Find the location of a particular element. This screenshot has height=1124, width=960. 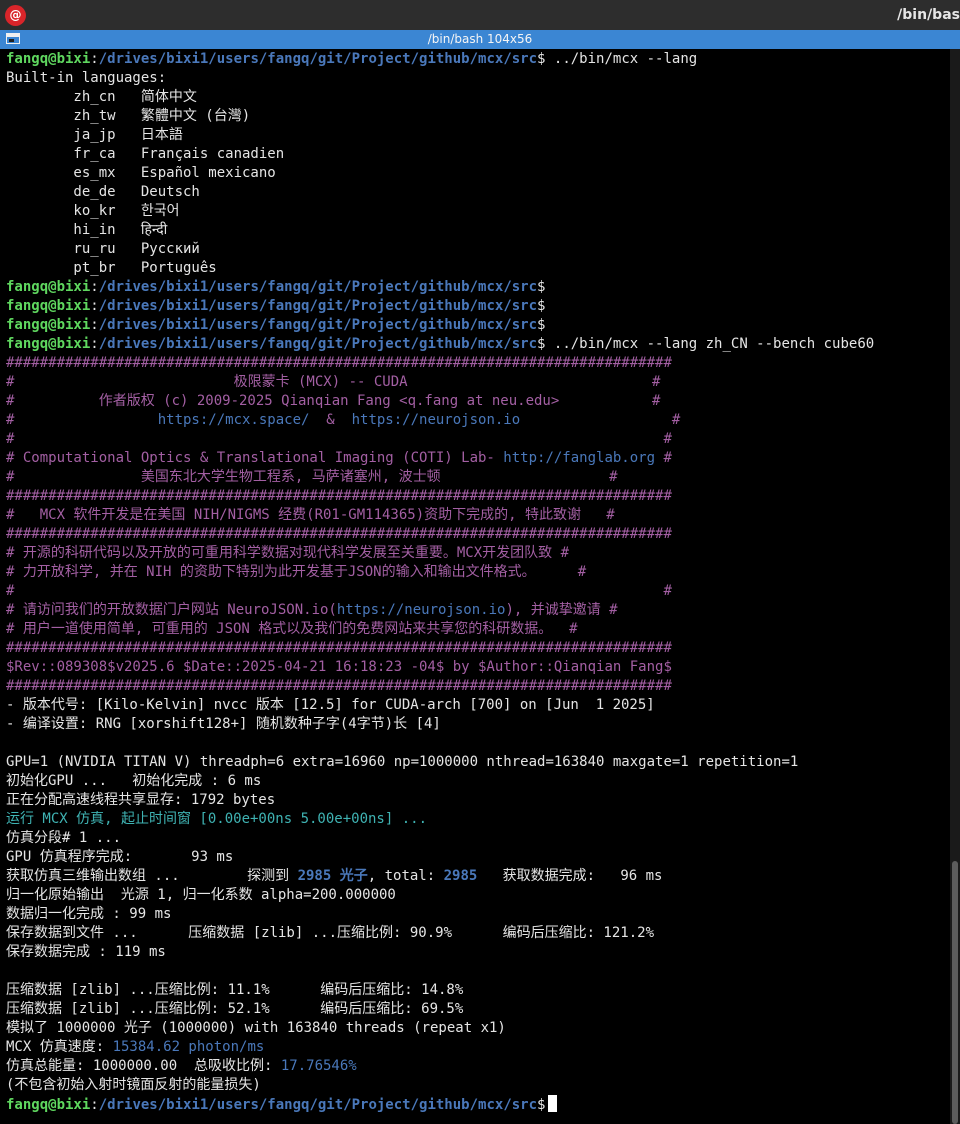

terminal-text: http://fanglab.org is located at coordinates (579, 458).